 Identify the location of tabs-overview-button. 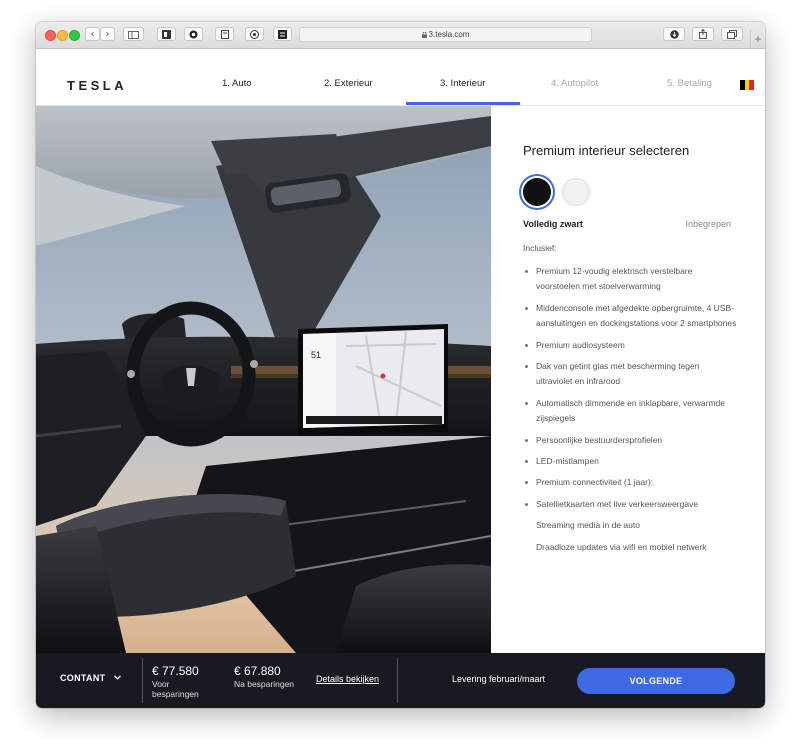
(732, 34).